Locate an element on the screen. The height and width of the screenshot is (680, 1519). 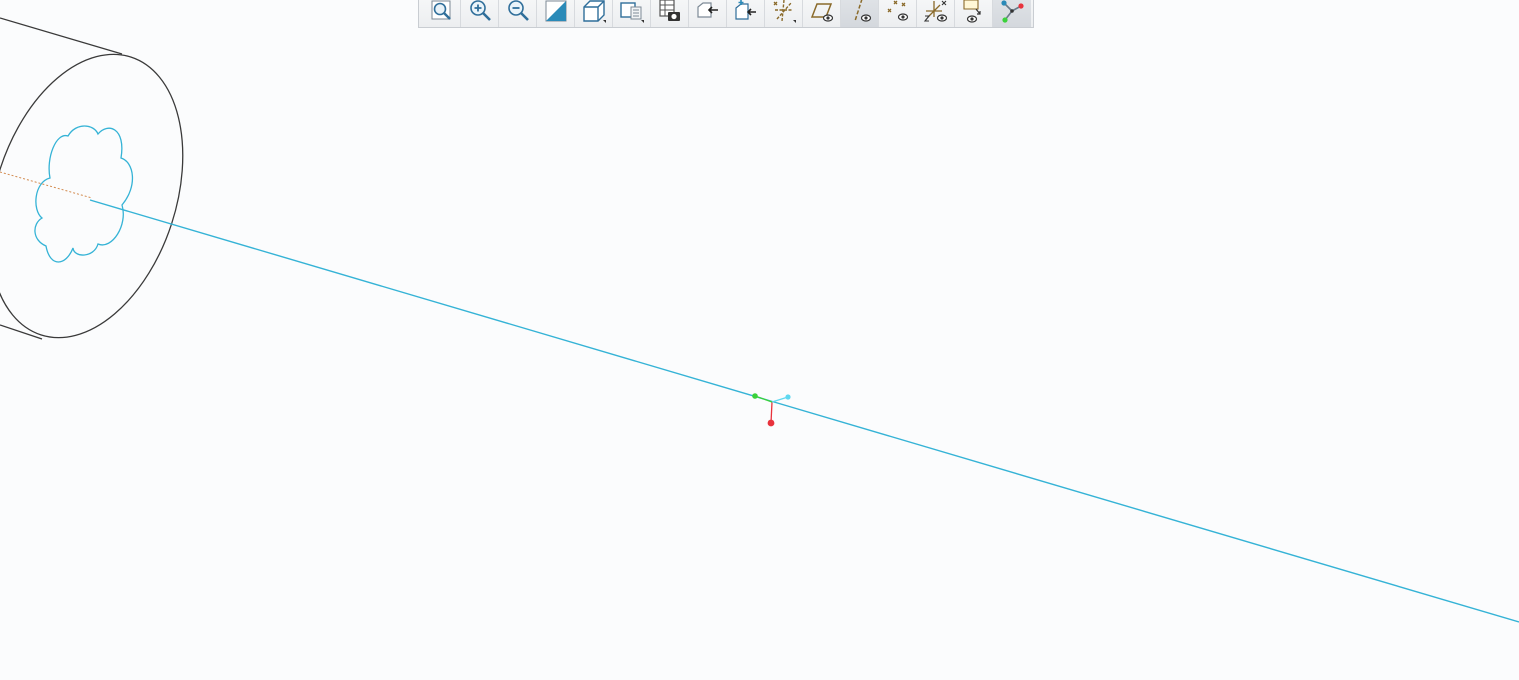
coordinate-triad is located at coordinates (771, 410).